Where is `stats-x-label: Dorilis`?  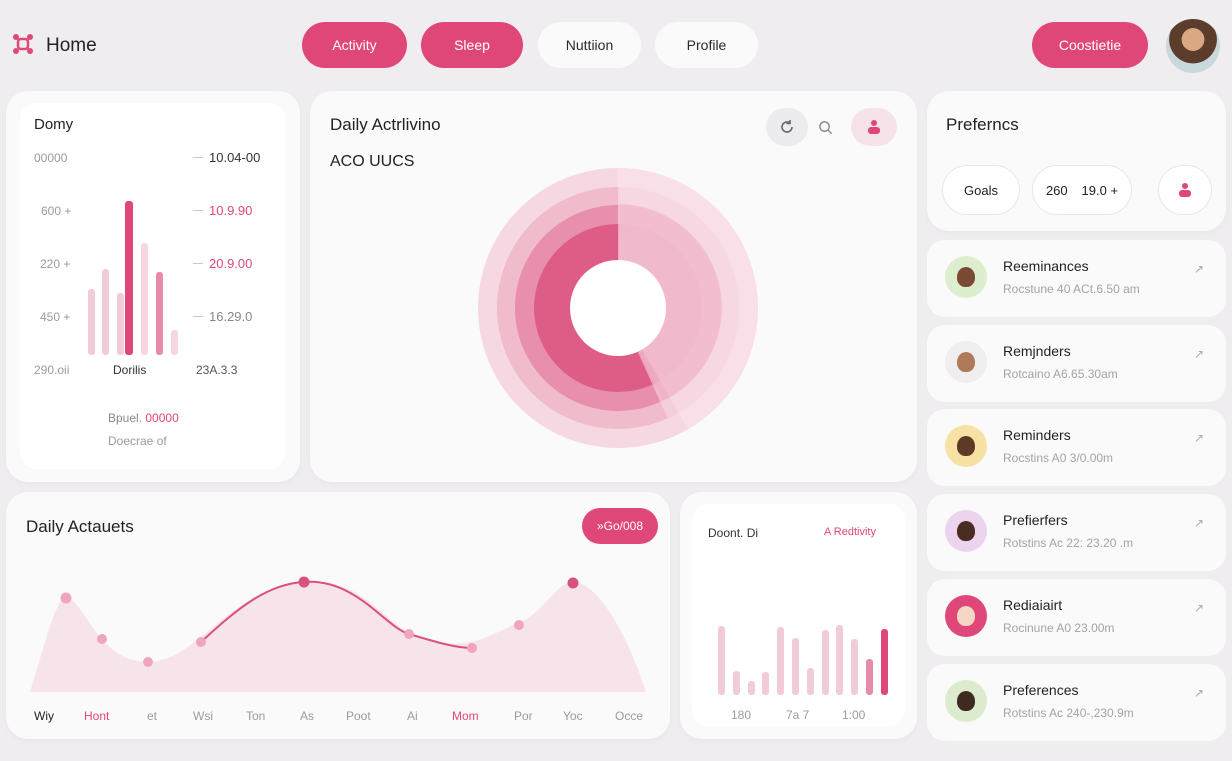
stats-x-label: Dorilis is located at coordinates (130, 370).